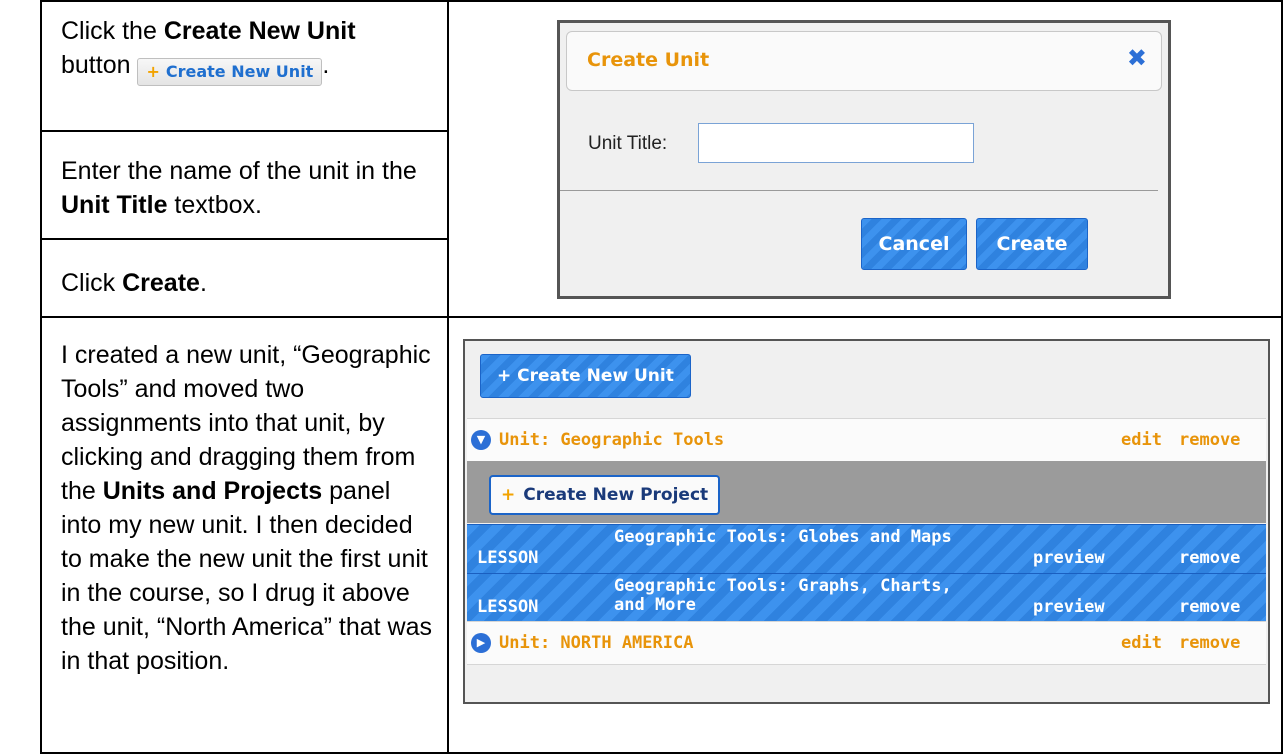 Image resolution: width=1283 pixels, height=754 pixels. What do you see at coordinates (914, 244) in the screenshot?
I see `cancel-button: Cancel` at bounding box center [914, 244].